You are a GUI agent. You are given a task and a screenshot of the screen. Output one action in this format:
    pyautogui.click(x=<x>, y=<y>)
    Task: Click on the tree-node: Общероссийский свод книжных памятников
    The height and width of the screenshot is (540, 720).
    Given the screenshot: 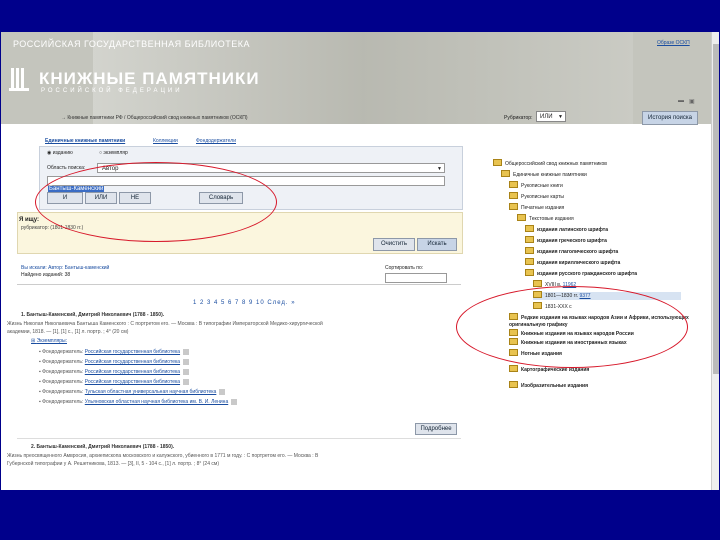 What is the action you would take?
    pyautogui.click(x=550, y=163)
    